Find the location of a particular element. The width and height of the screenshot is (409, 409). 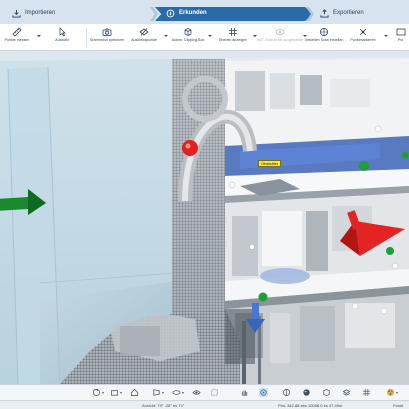

hide-points-dropdown is located at coordinates (166, 36).